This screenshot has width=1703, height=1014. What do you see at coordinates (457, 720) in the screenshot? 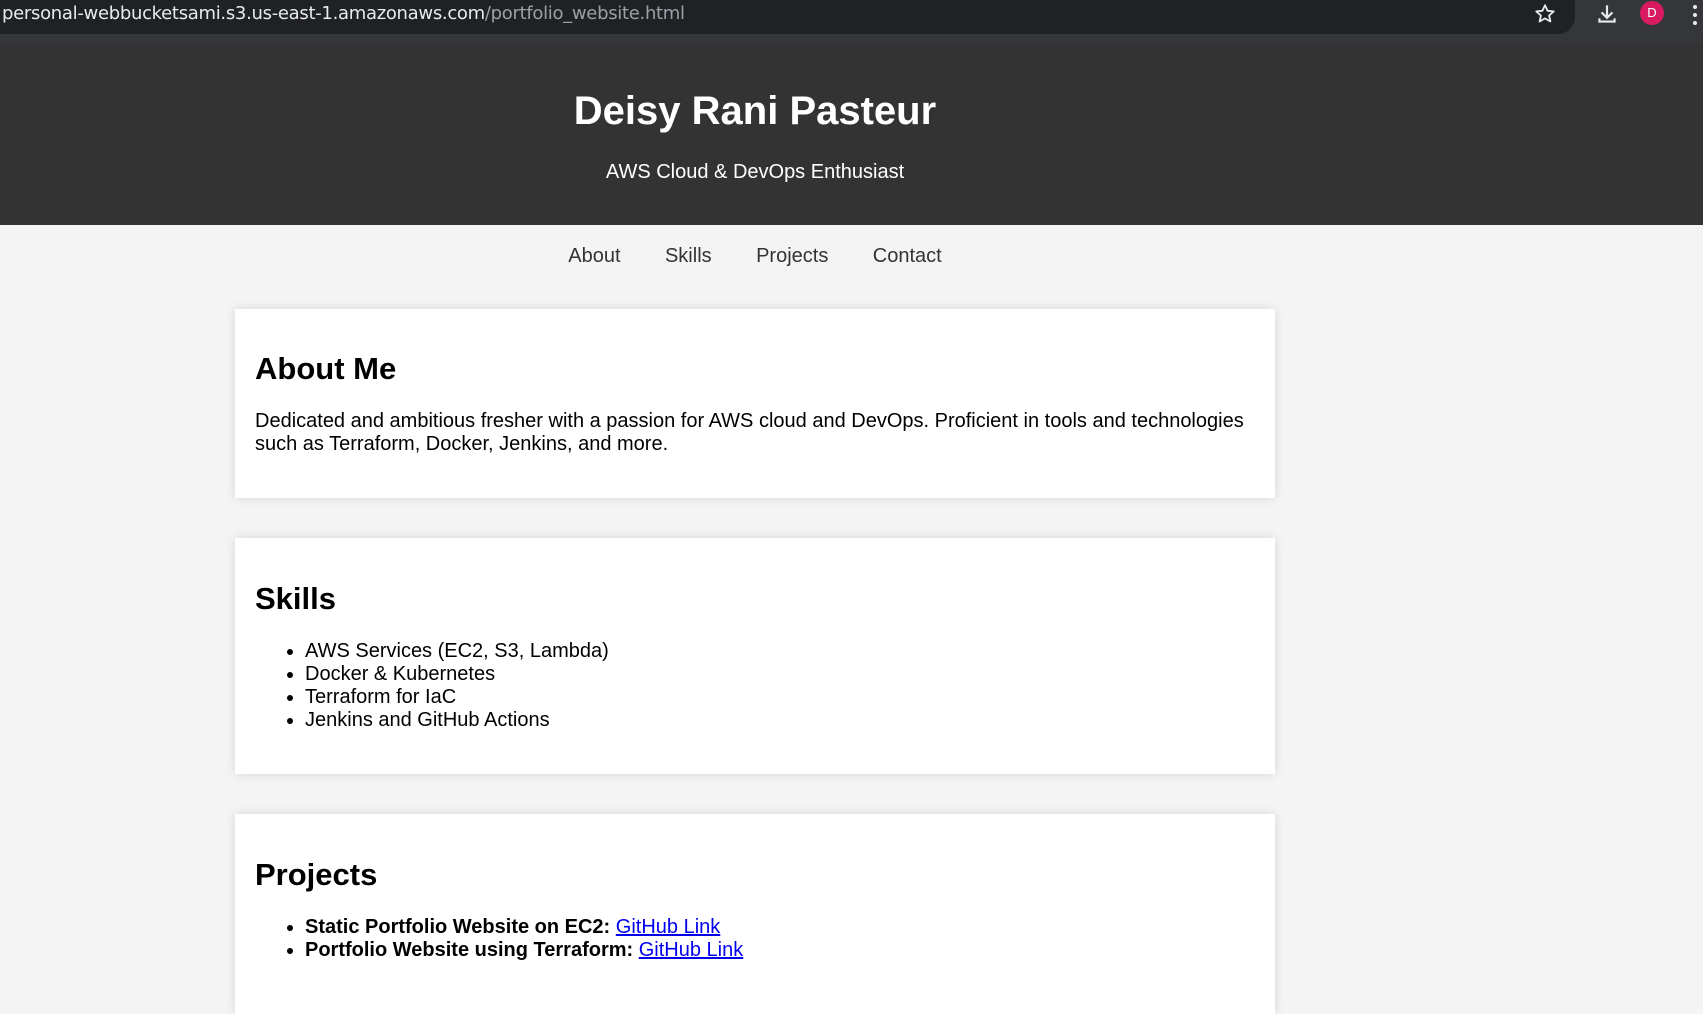
I see `skill-item: Jenkins and GitHub Actions` at bounding box center [457, 720].